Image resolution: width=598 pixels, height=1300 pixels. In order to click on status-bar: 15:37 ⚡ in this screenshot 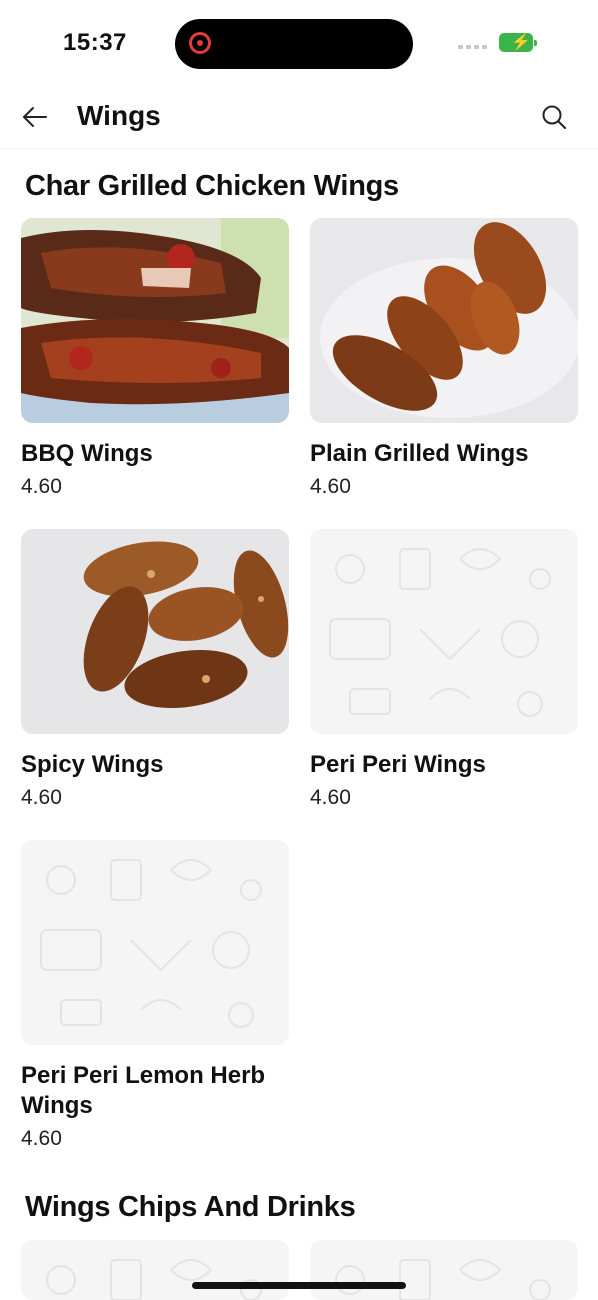, I will do `click(299, 44)`.